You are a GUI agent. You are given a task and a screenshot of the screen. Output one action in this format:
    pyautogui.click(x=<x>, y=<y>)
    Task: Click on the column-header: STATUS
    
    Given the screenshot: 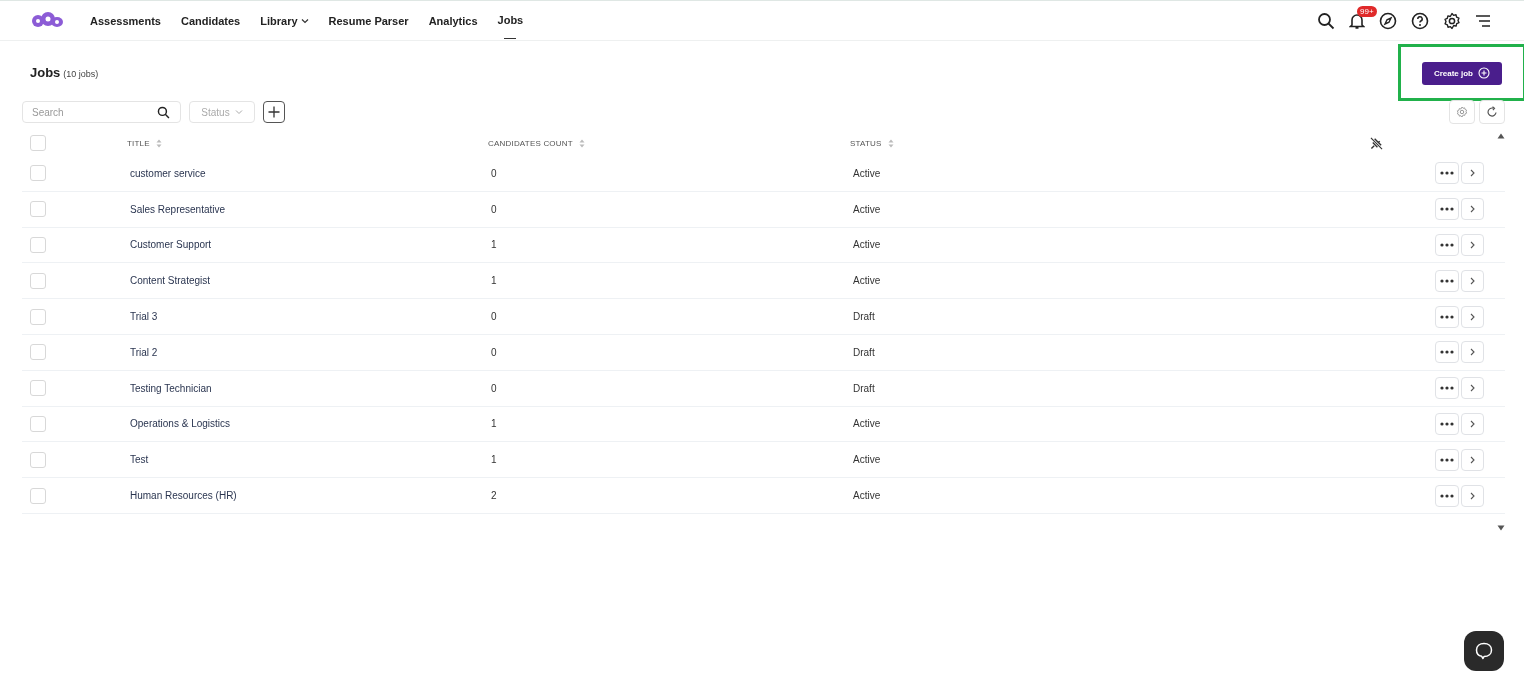 What is the action you would take?
    pyautogui.click(x=866, y=143)
    